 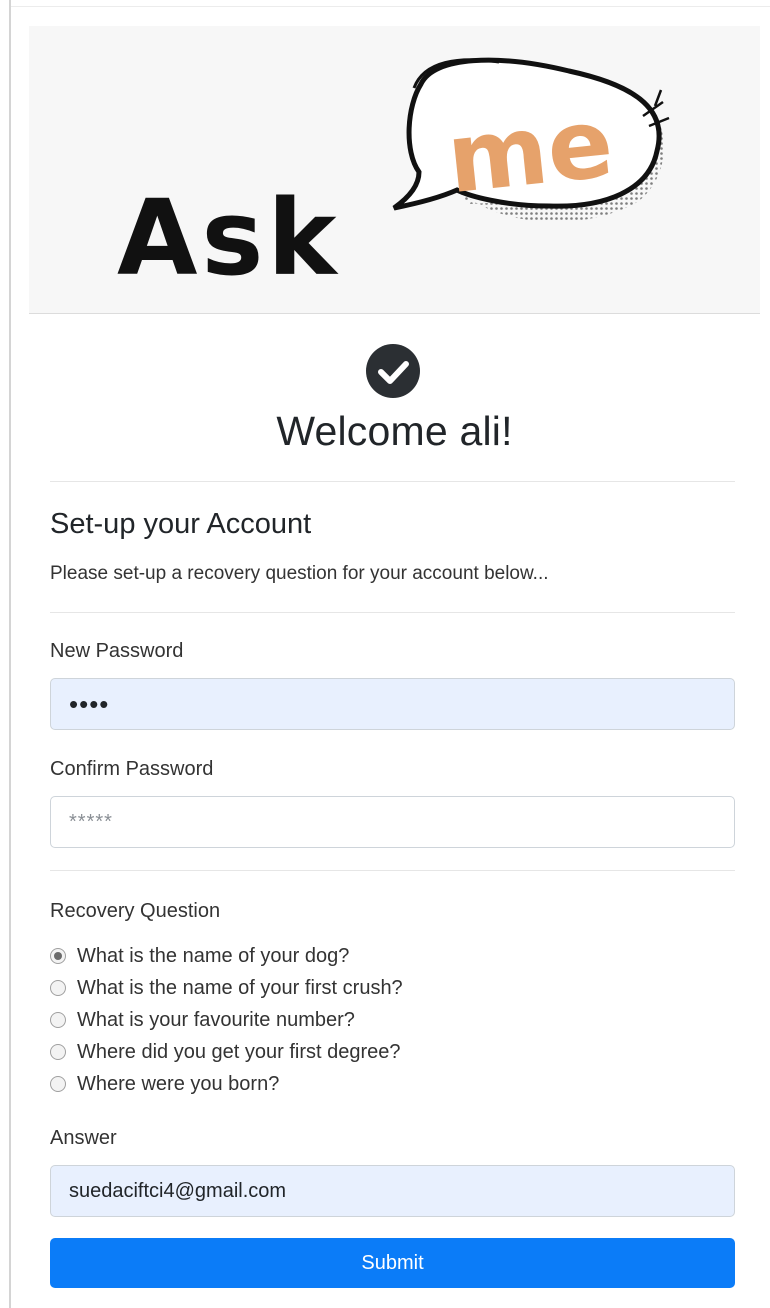 I want to click on recovery-option: Where were you born?, so click(x=226, y=1084).